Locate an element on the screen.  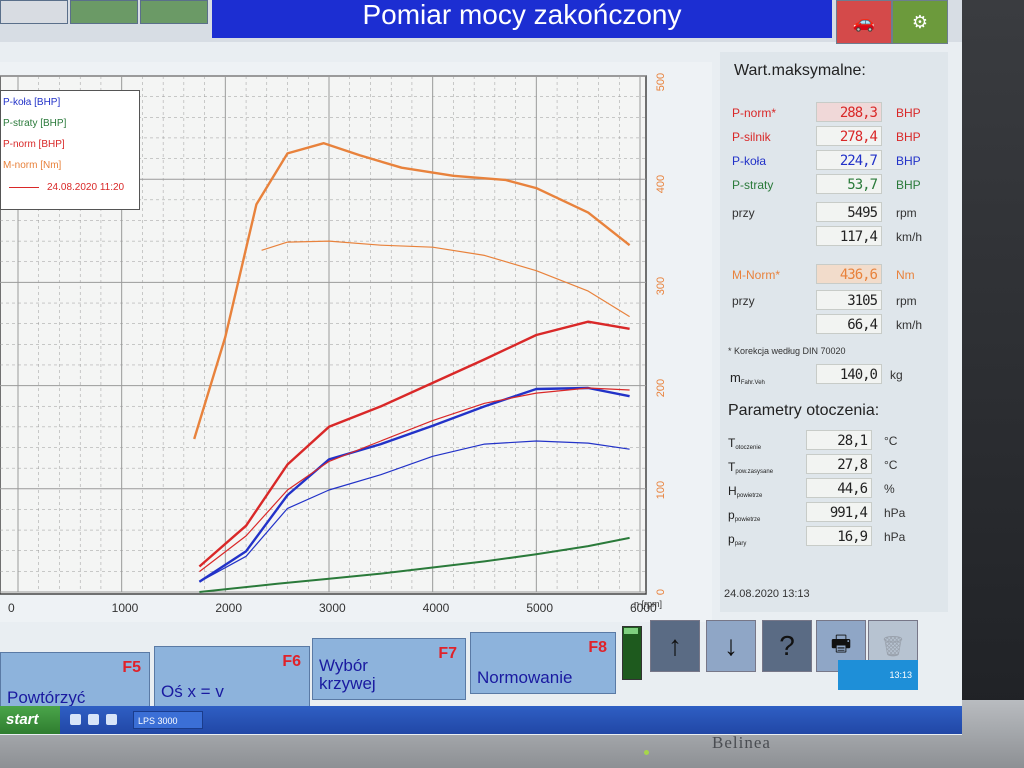
value-speed-power: 117,4 is located at coordinates (849, 236).